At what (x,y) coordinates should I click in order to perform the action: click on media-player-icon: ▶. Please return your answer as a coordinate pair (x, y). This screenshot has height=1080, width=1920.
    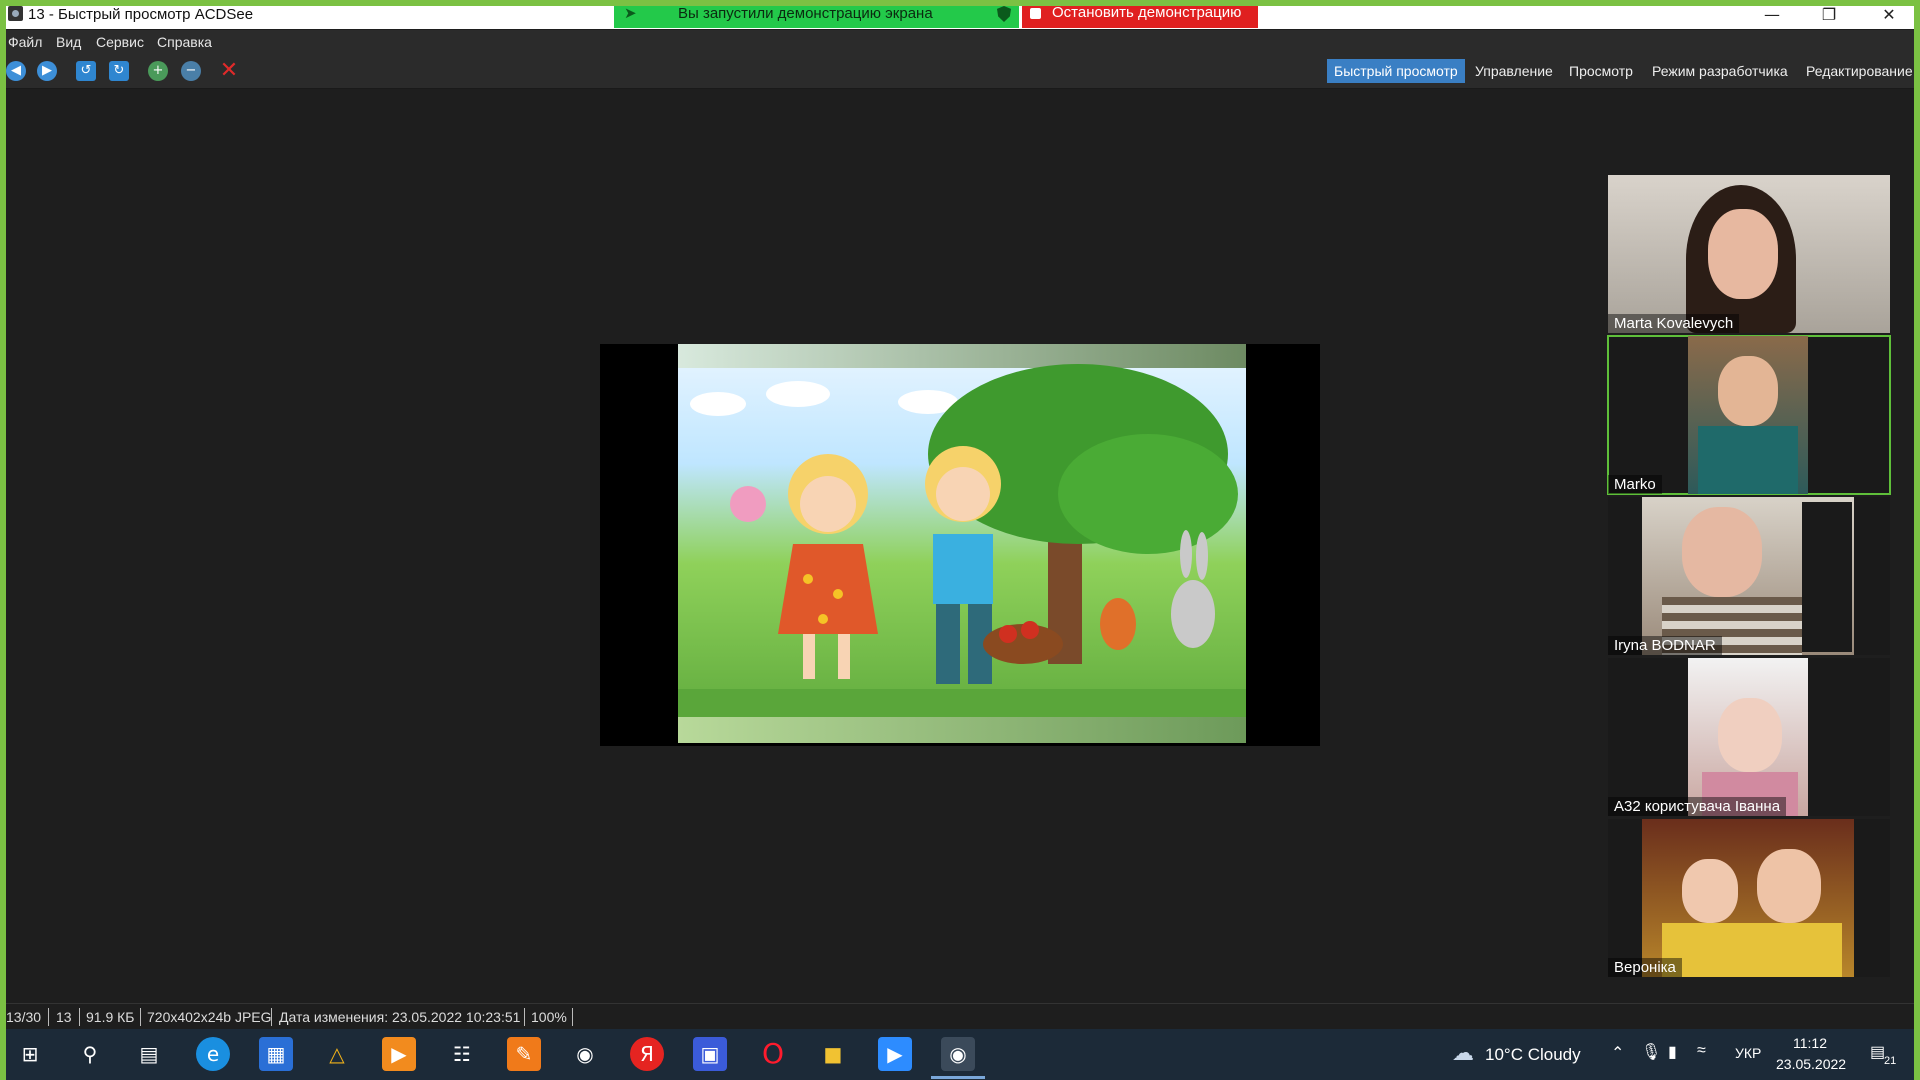
    Looking at the image, I should click on (399, 1054).